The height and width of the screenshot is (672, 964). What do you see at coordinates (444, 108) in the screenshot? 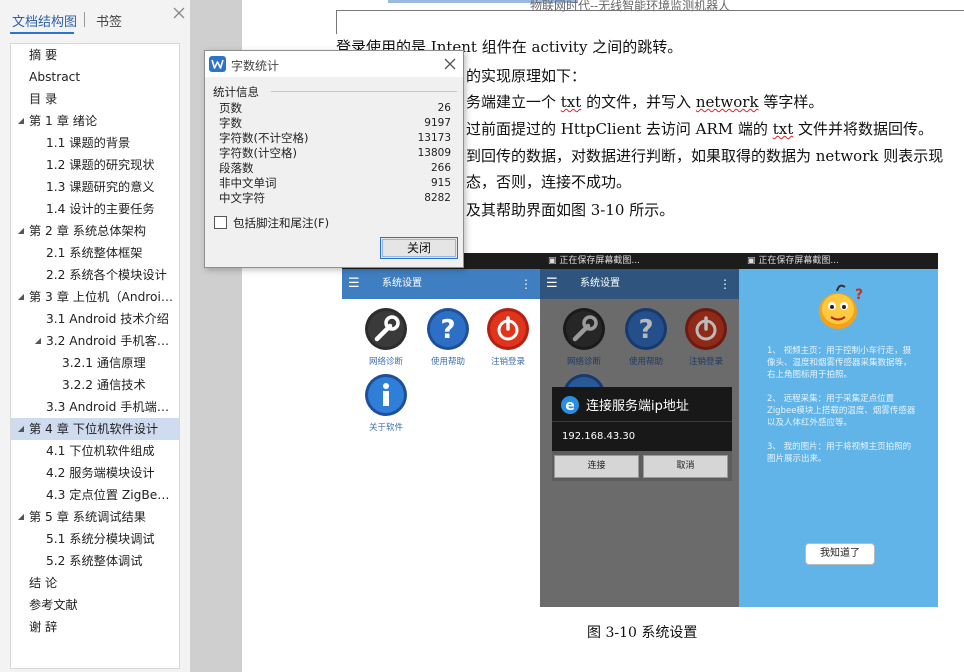
I see `stat-value: 26` at bounding box center [444, 108].